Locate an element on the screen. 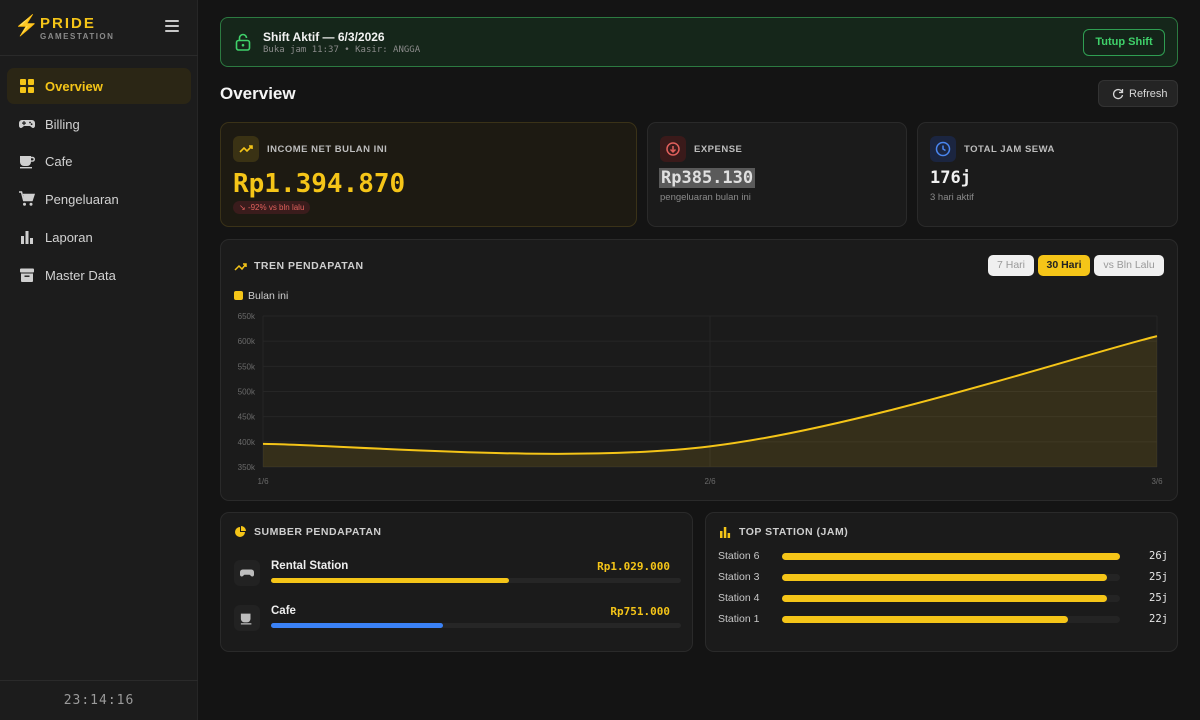 This screenshot has height=720, width=1200. shift-title: Shift Aktif — 6/3/2026 is located at coordinates (324, 37).